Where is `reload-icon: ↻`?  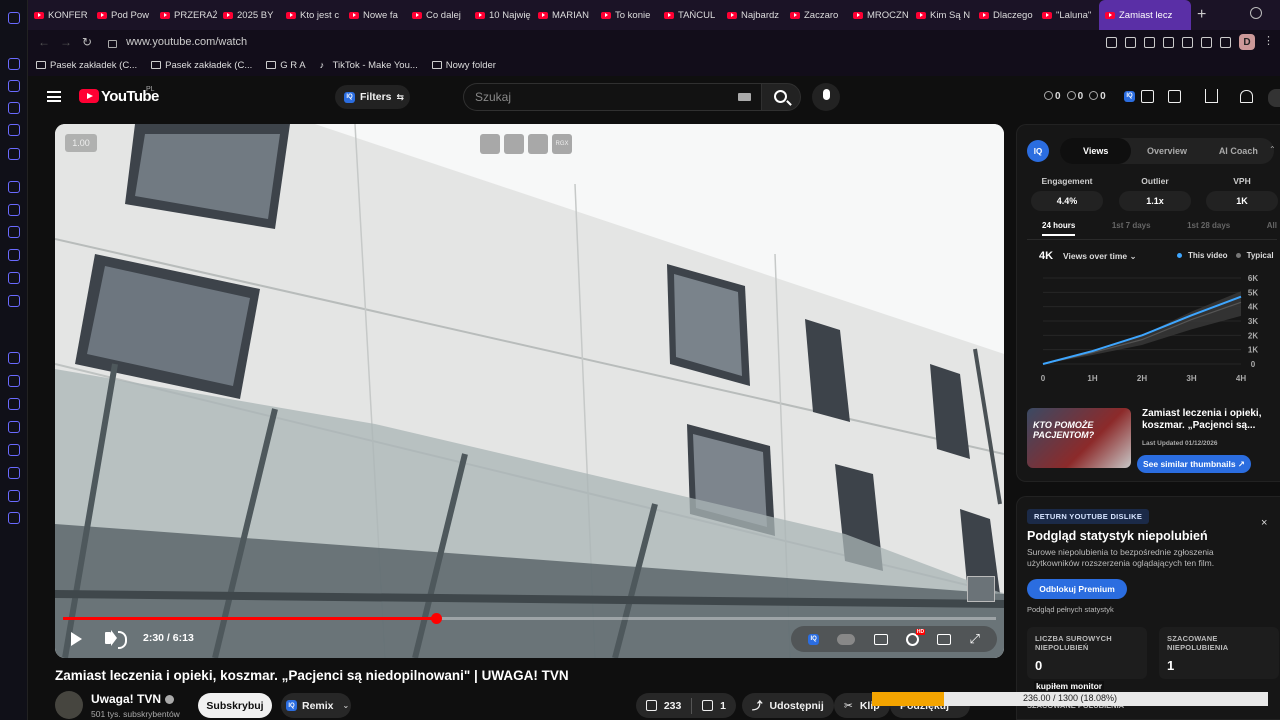 reload-icon: ↻ is located at coordinates (87, 42).